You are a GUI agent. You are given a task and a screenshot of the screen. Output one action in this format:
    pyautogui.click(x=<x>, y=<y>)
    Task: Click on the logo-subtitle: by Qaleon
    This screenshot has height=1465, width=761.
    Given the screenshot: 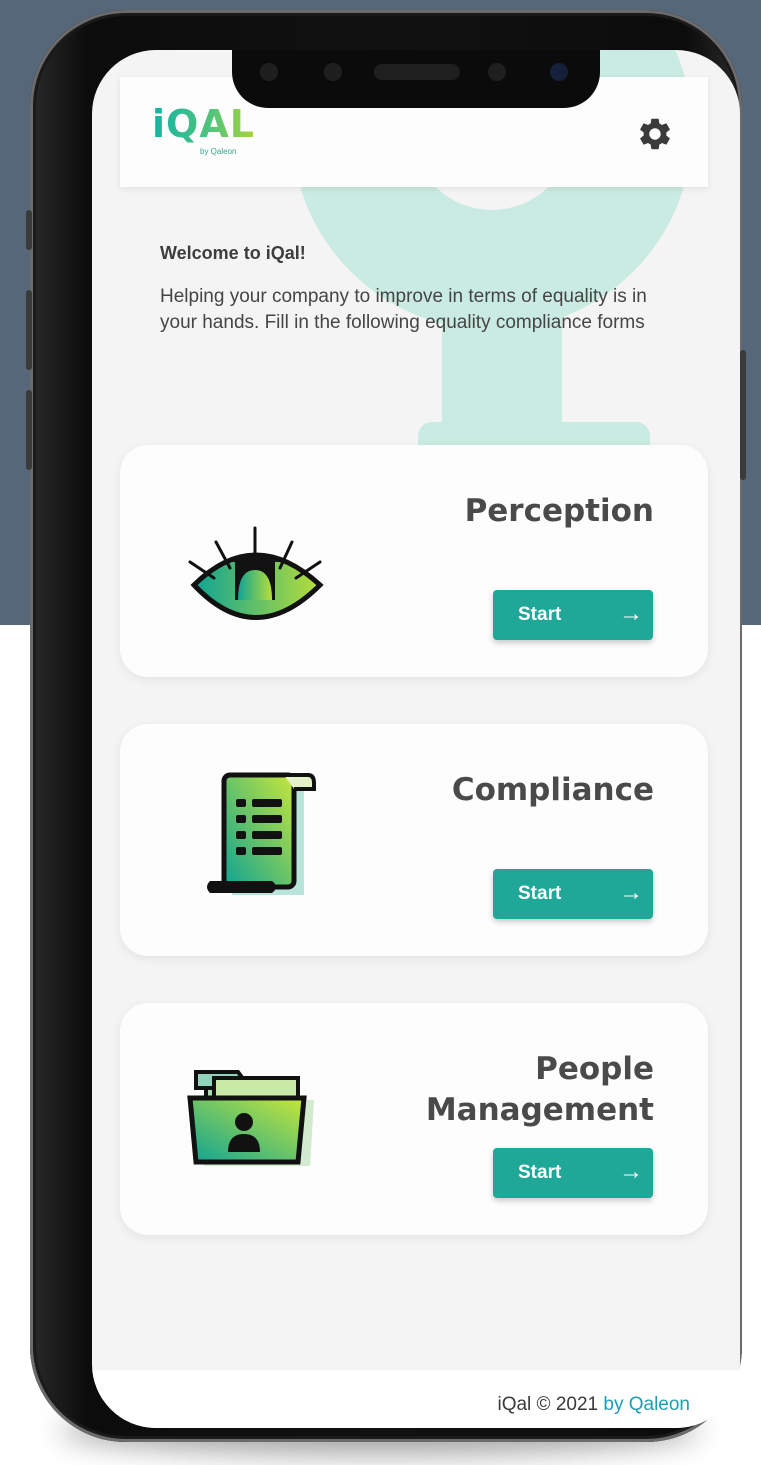 What is the action you would take?
    pyautogui.click(x=218, y=151)
    